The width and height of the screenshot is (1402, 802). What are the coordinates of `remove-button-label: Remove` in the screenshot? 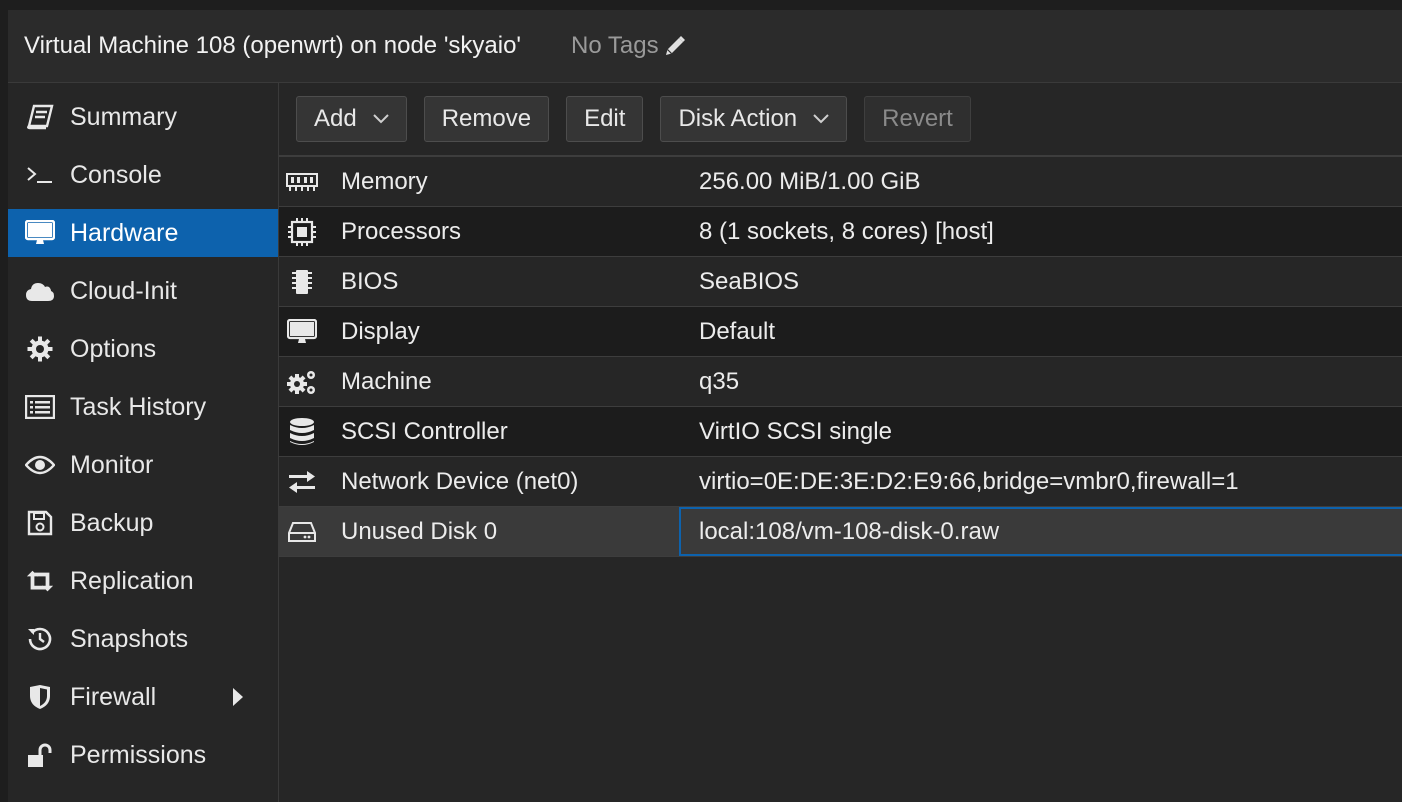 It's located at (486, 118).